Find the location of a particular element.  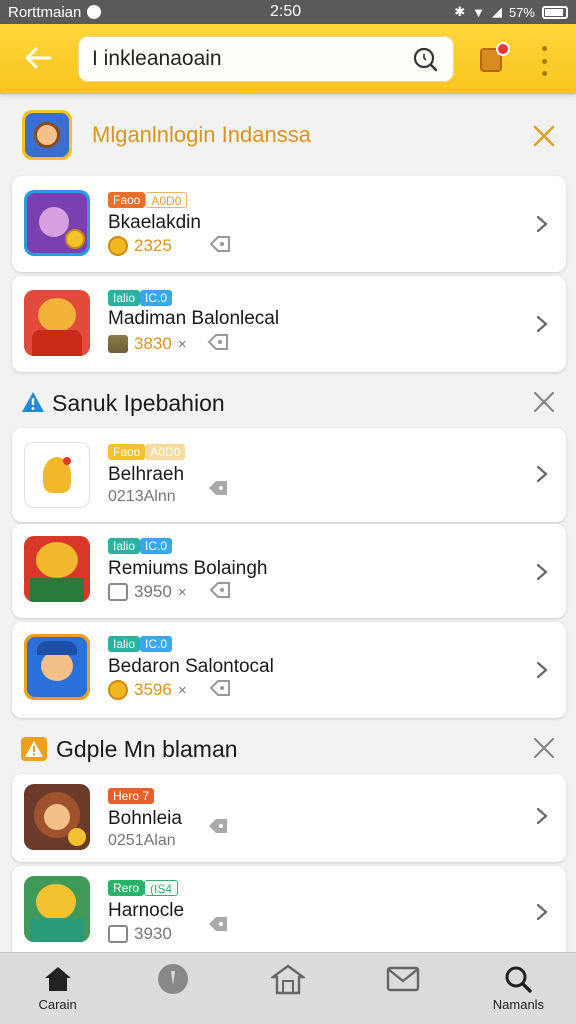

item-count: 3930 is located at coordinates (153, 933).